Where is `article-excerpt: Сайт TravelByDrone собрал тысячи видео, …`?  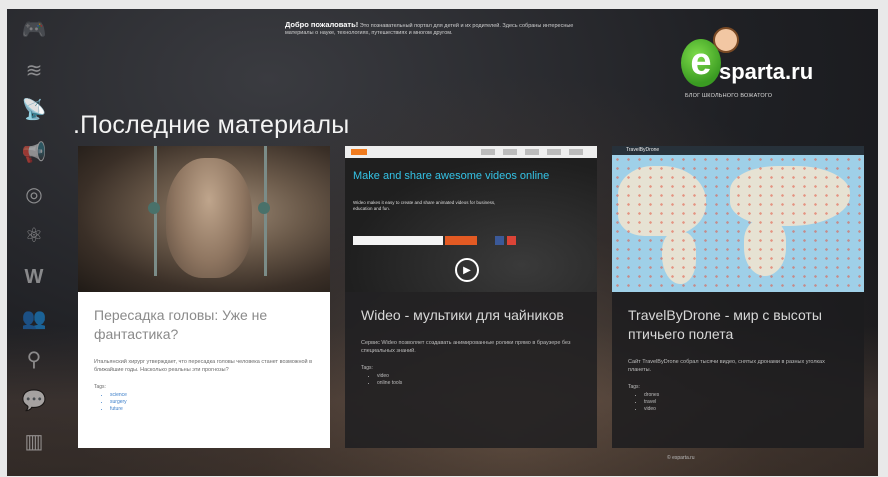 article-excerpt: Сайт TravelByDrone собрал тысячи видео, … is located at coordinates (726, 366).